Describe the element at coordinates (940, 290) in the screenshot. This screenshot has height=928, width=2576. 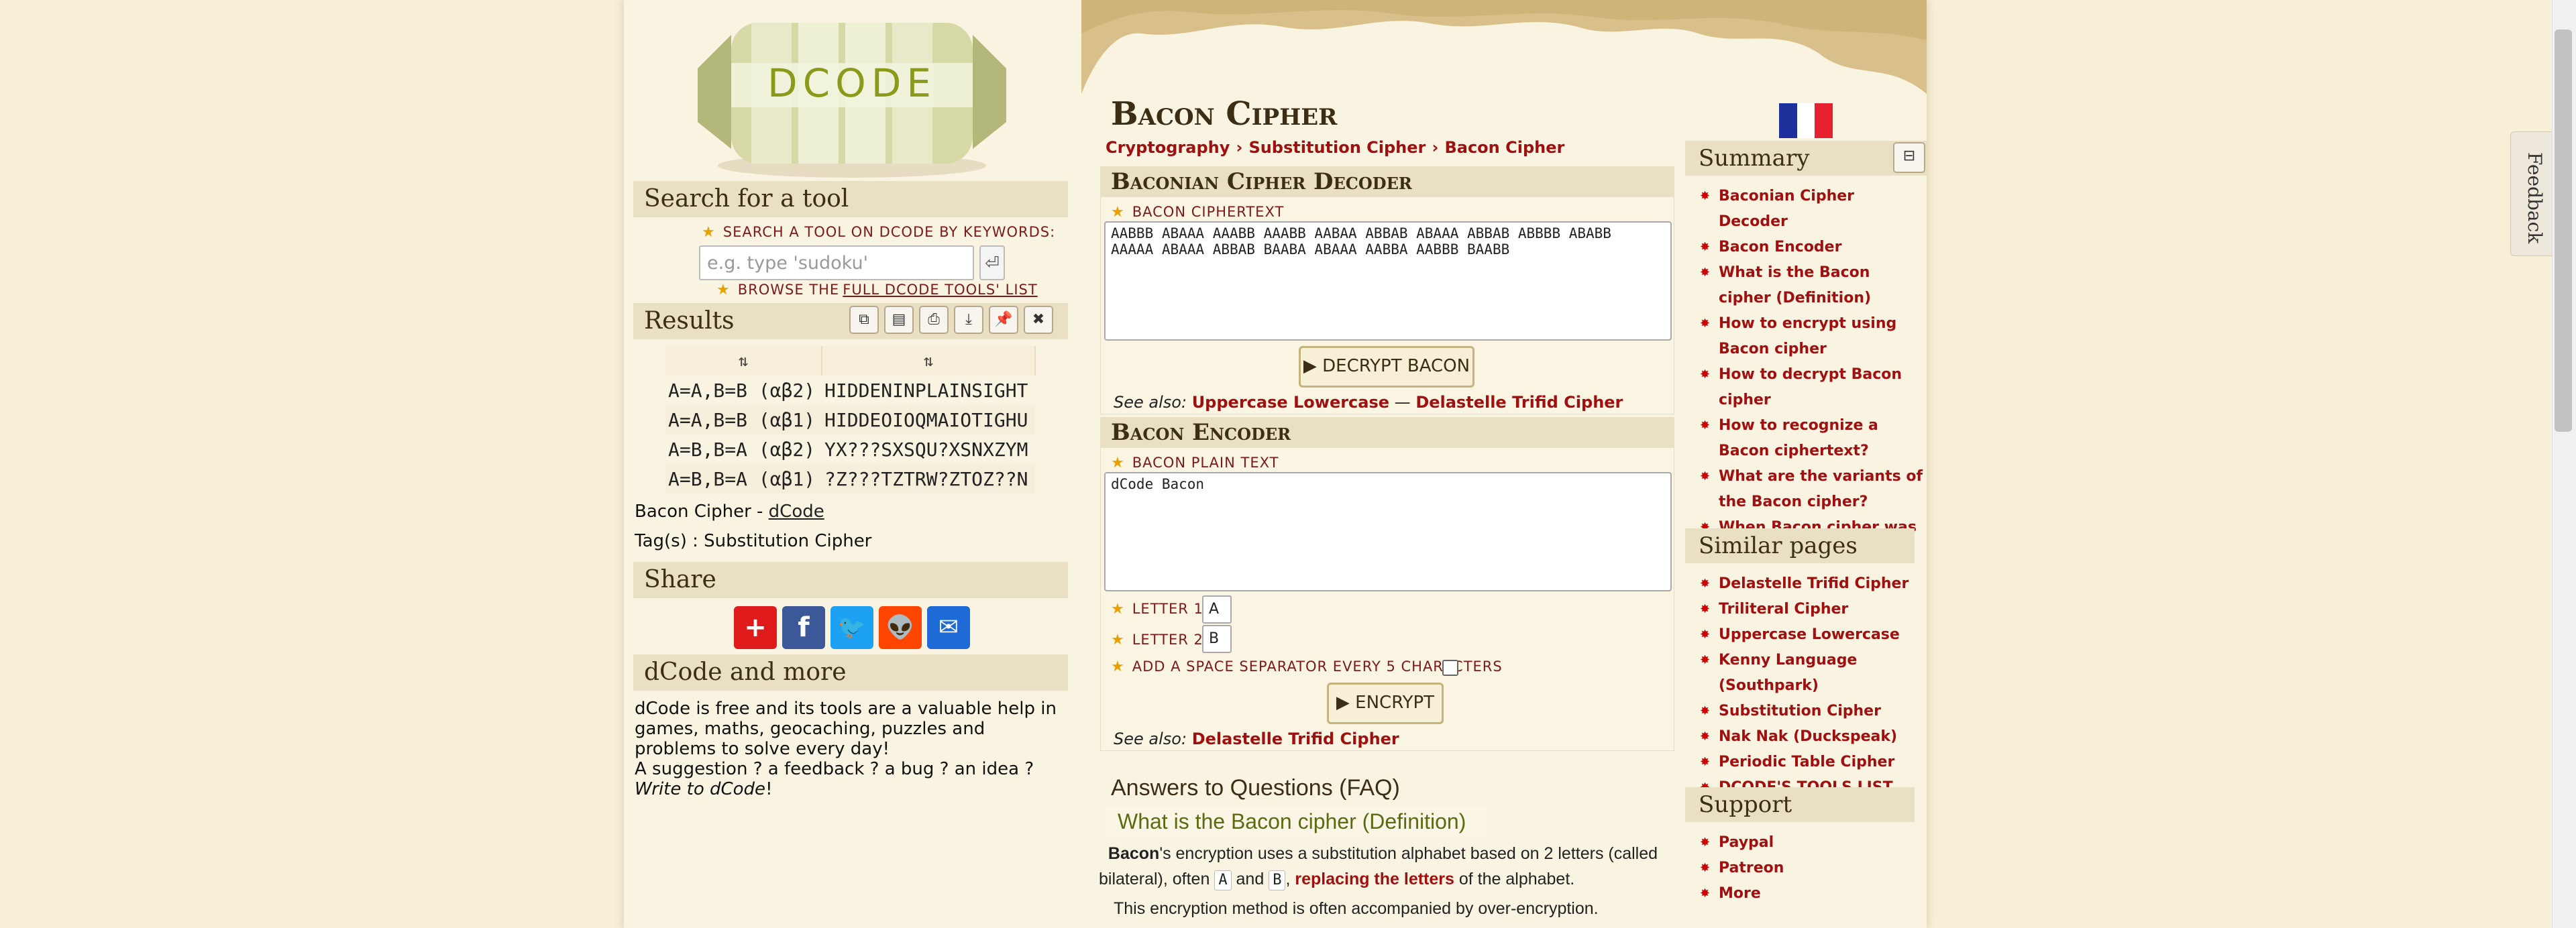
I see `full-tools-list-link: FULL DCODE TOOLS' LIST` at that location.